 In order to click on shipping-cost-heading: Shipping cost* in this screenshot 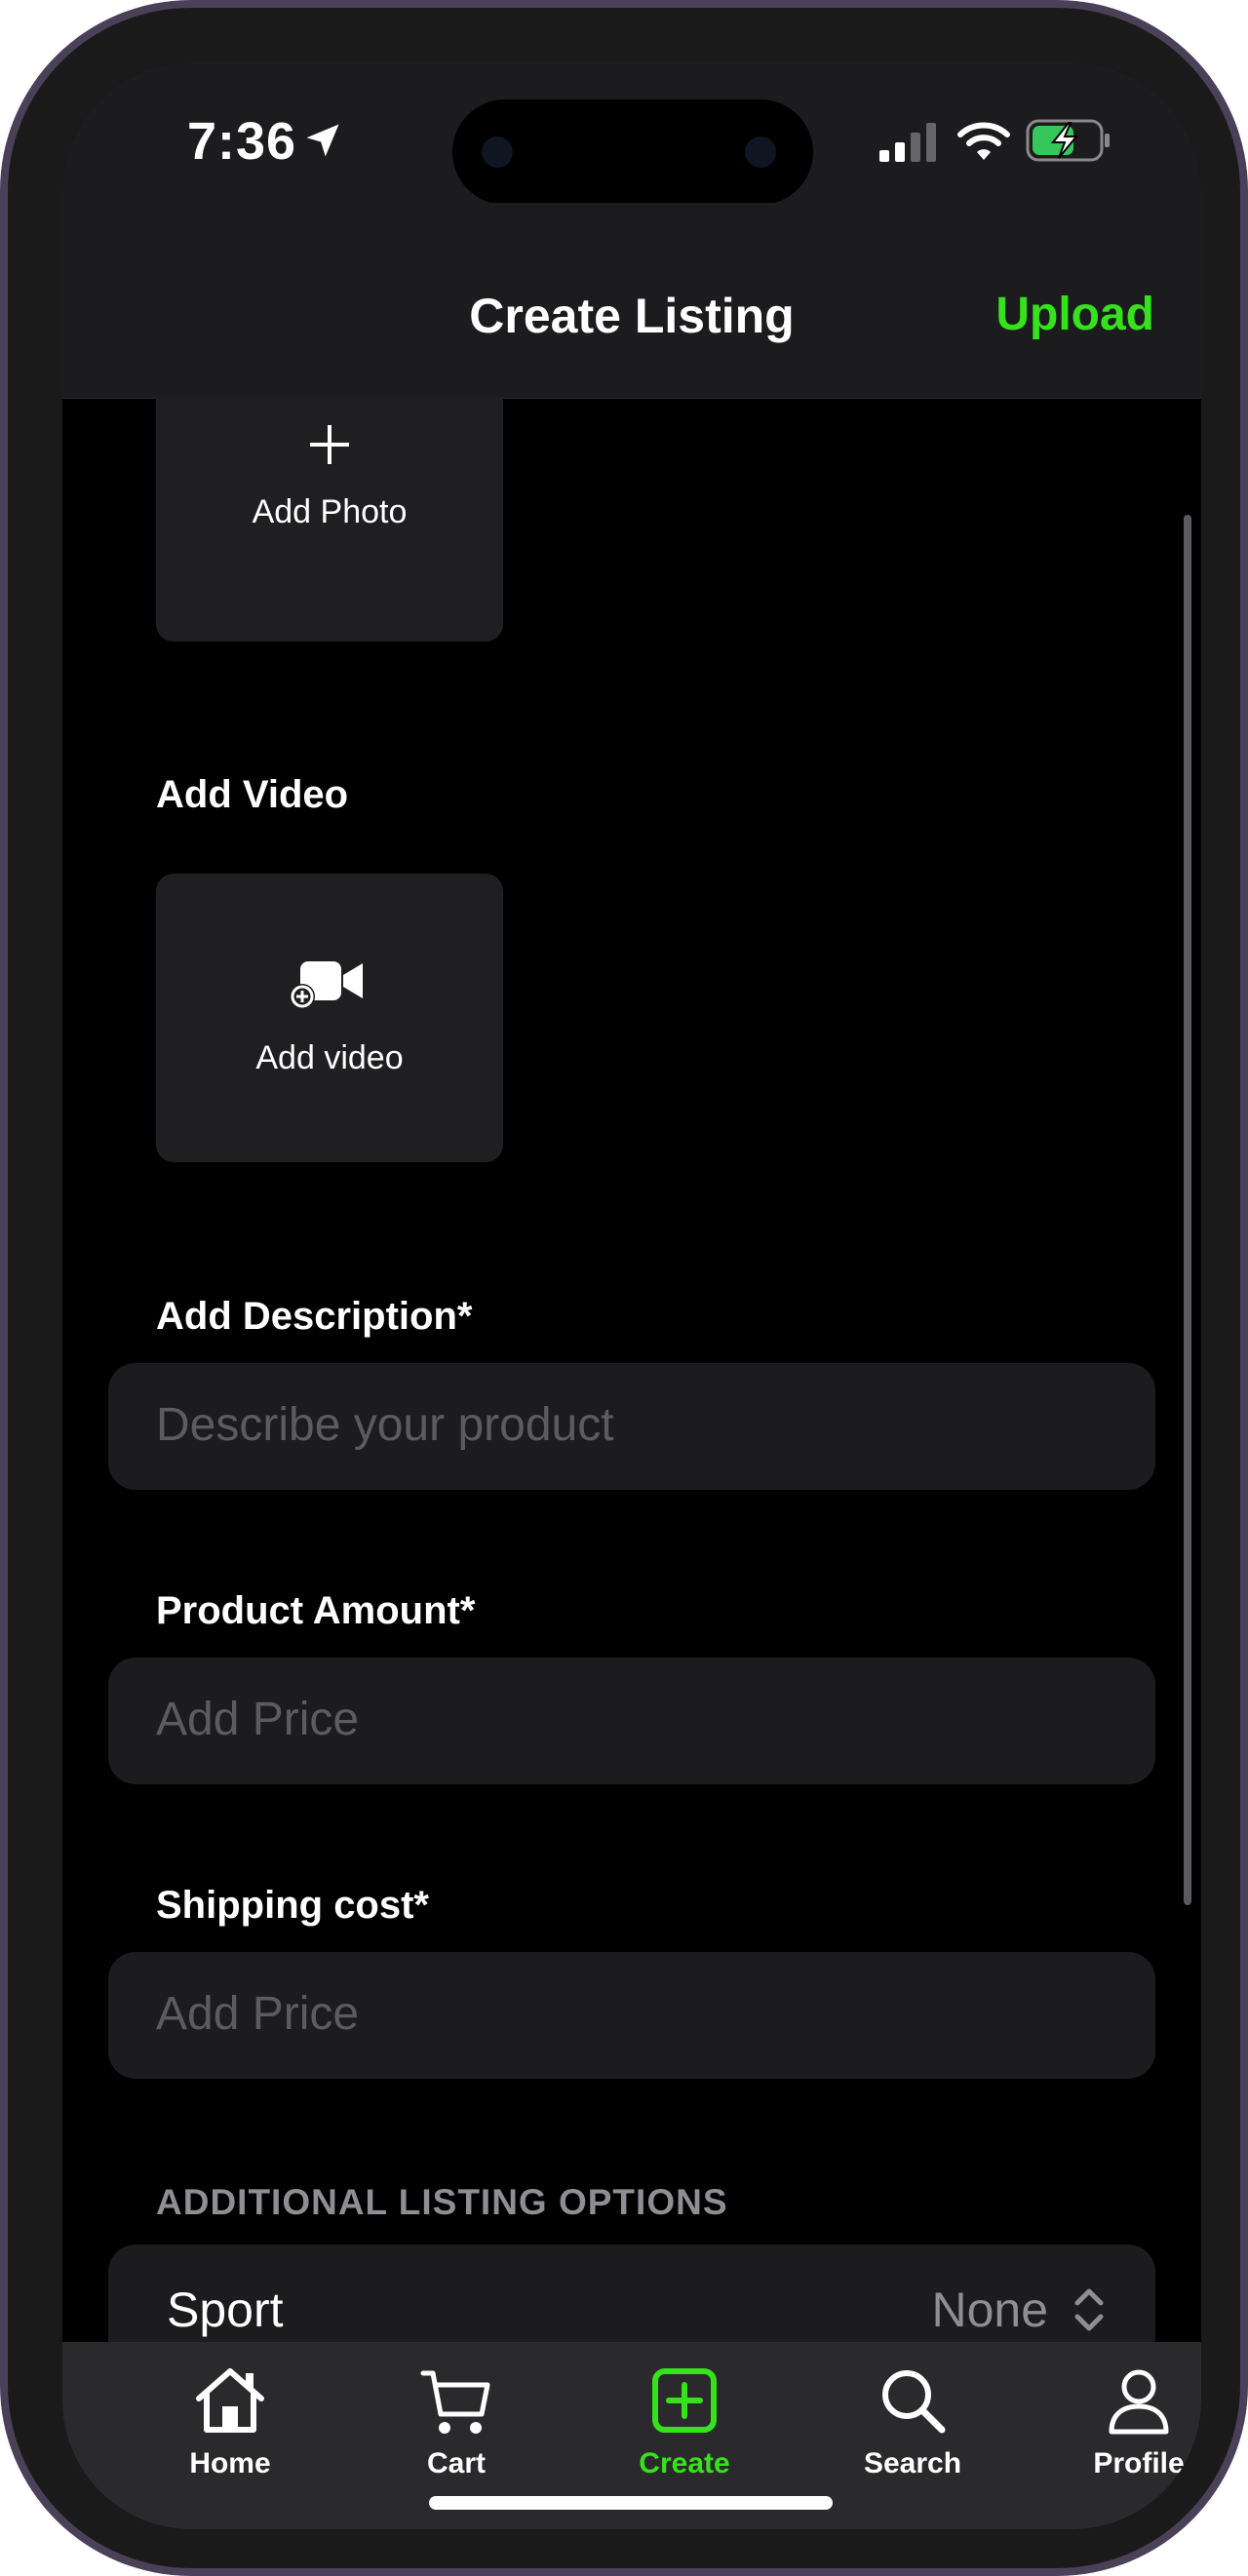, I will do `click(292, 1905)`.